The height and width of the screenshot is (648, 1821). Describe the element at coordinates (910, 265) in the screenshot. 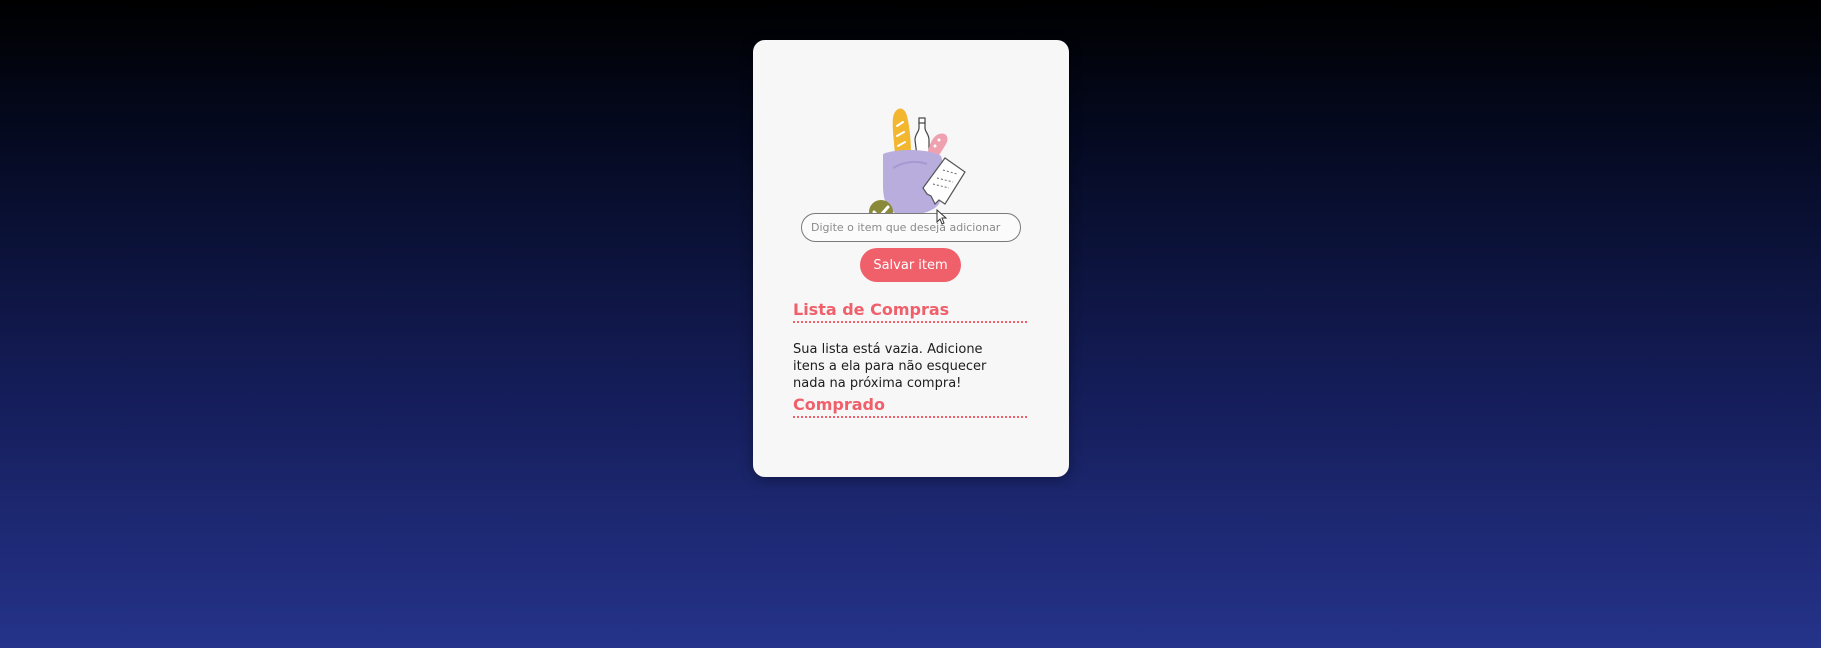

I see `save-item-button: Salvar item` at that location.